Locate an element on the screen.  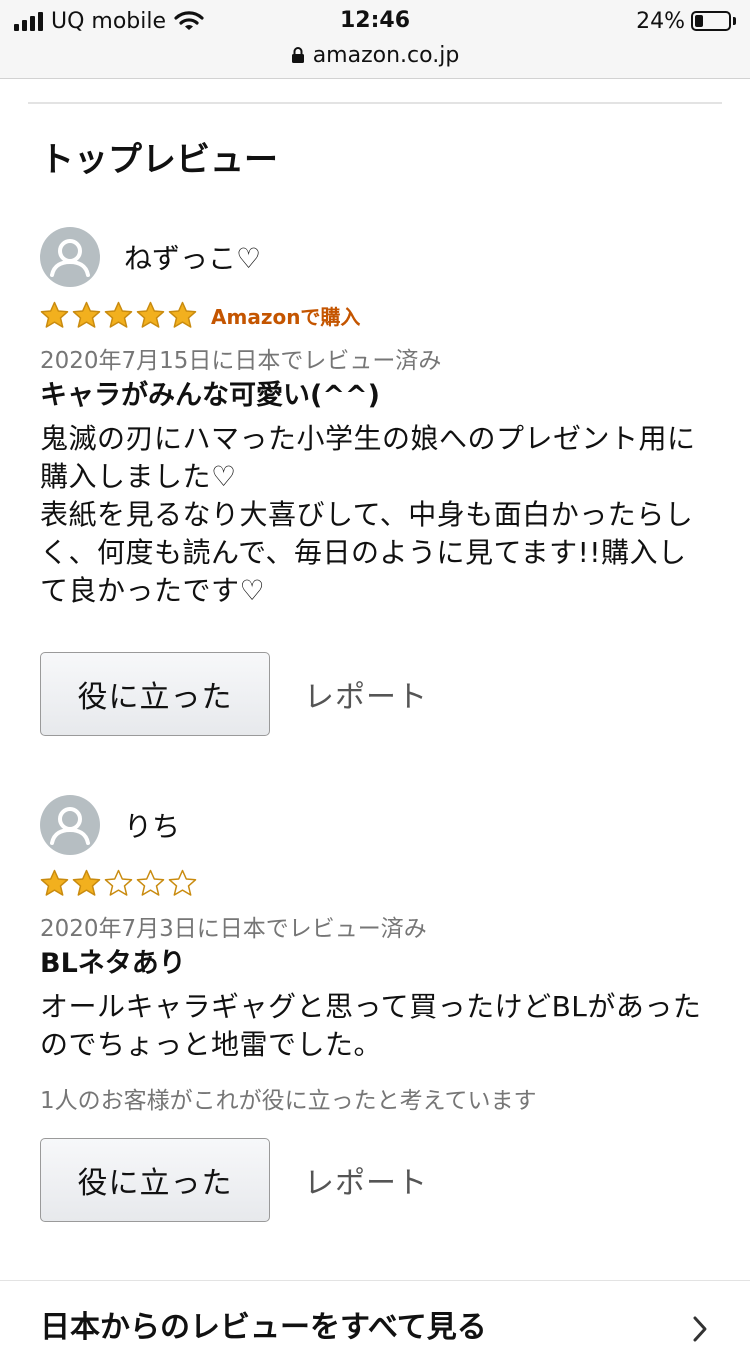
battery-fill is located at coordinates (699, 21).